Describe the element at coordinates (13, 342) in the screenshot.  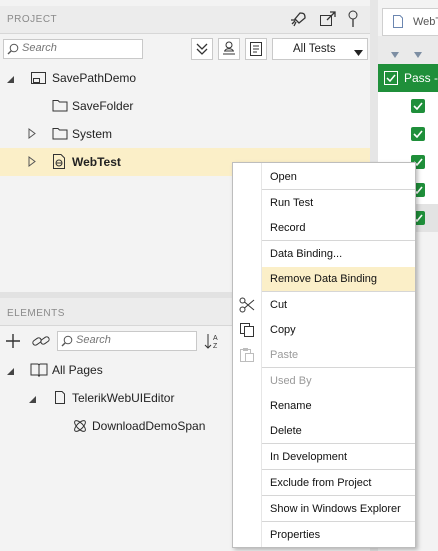
I see `add-icon` at that location.